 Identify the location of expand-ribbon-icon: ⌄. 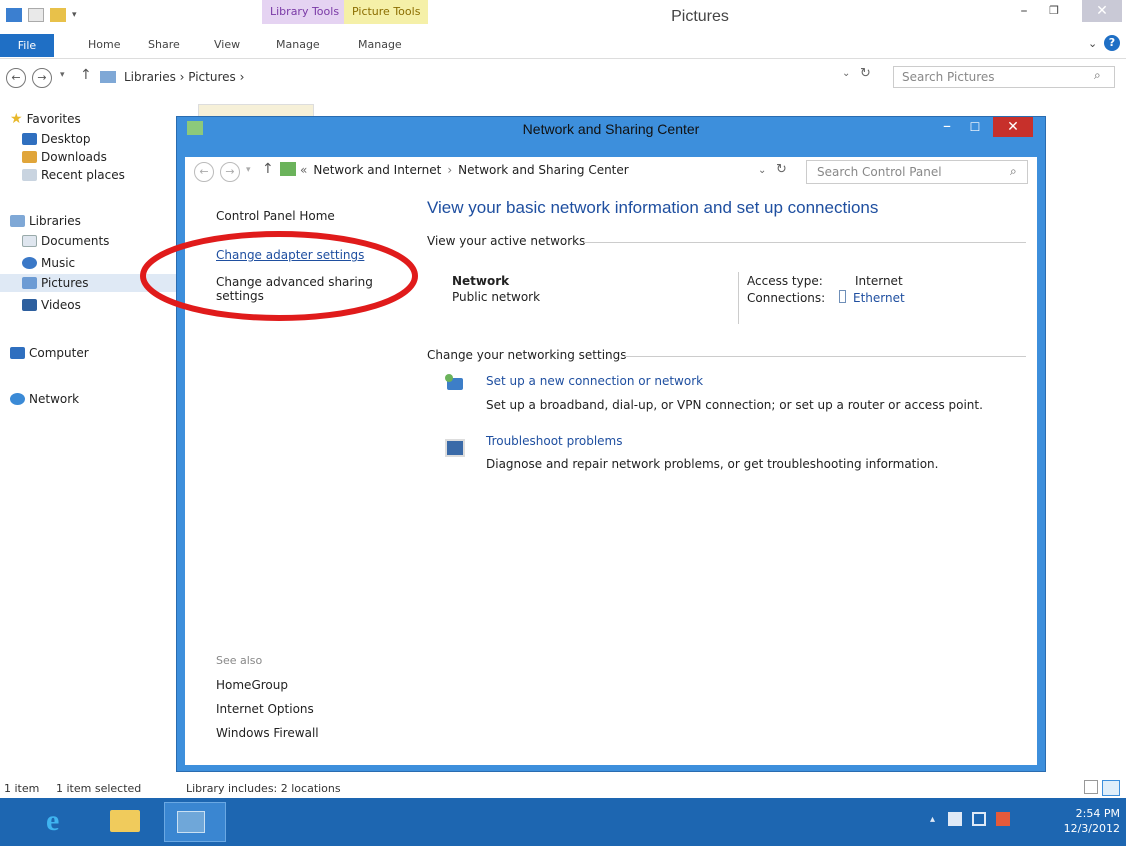
(1092, 43).